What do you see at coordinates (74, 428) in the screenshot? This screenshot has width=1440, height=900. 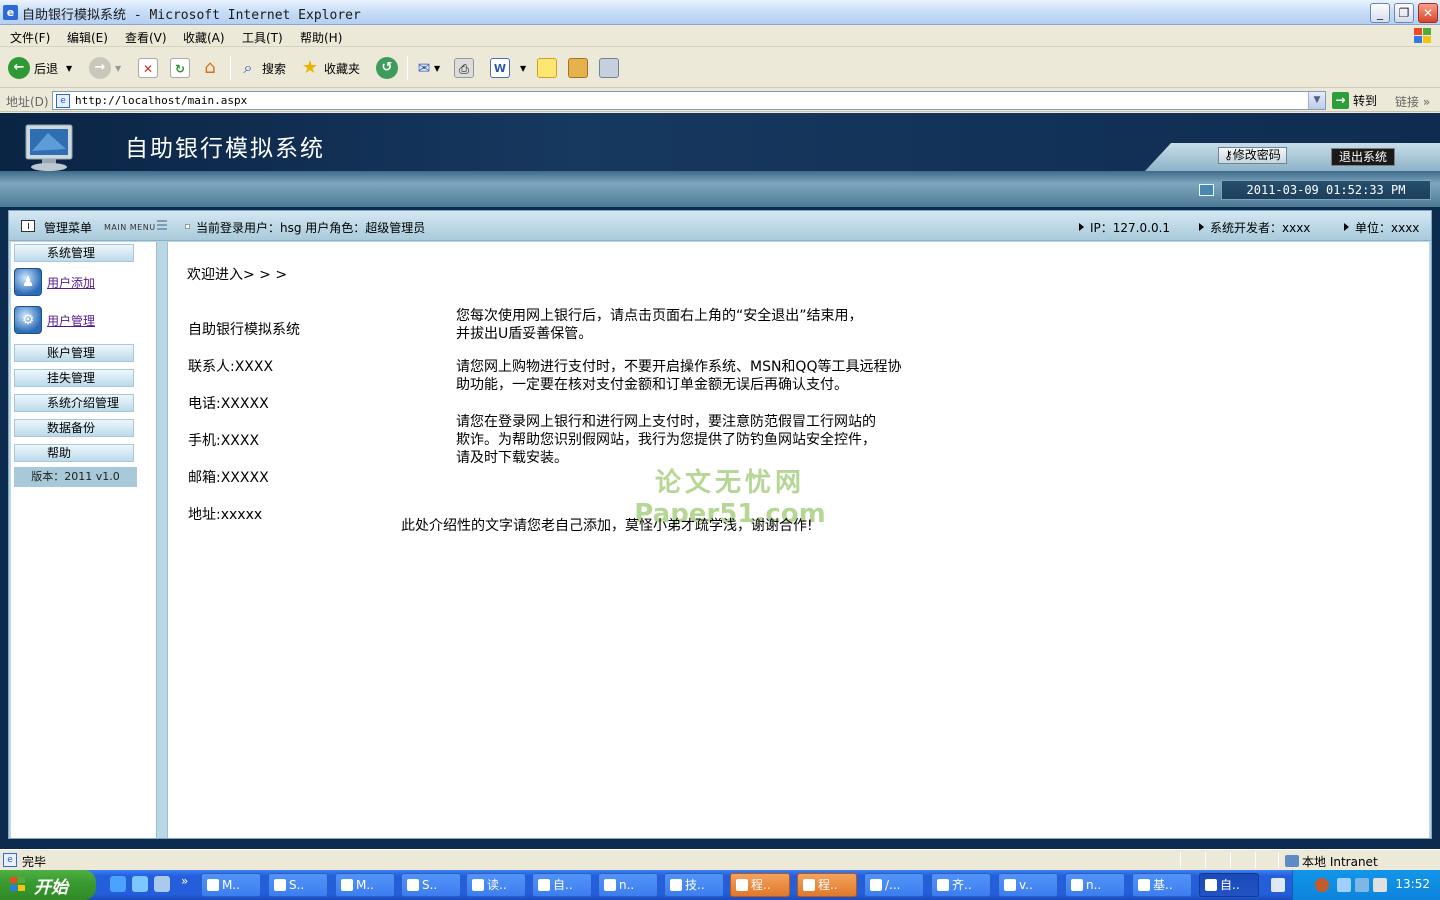 I see `sidebar-item-backup: 数据备份` at bounding box center [74, 428].